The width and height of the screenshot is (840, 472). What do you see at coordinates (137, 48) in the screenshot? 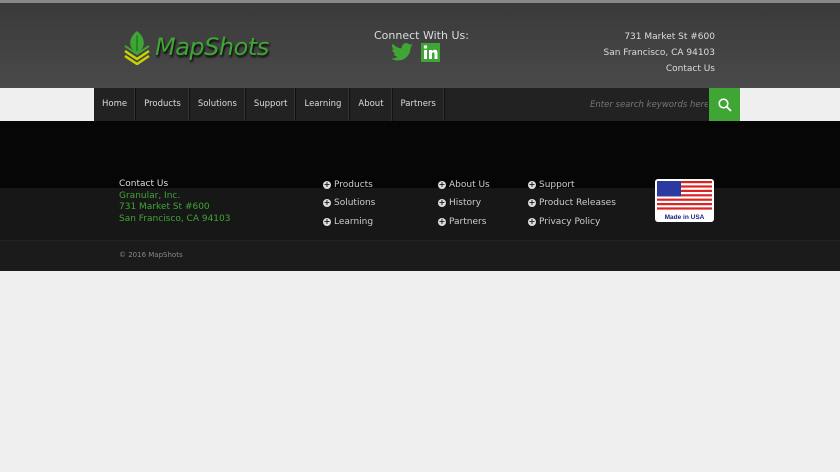
I see `leaf-logo-icon` at bounding box center [137, 48].